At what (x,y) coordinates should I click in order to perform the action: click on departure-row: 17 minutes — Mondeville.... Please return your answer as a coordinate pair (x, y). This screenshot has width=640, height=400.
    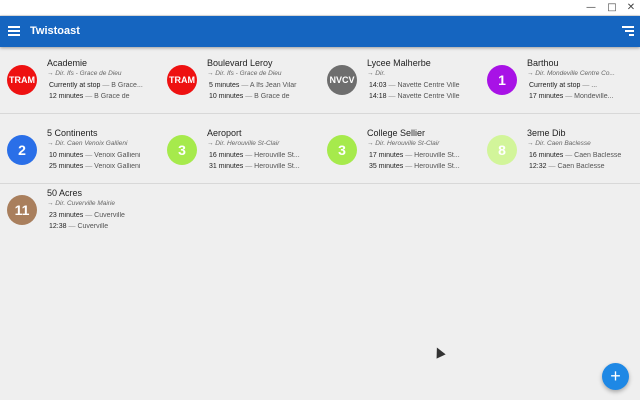
    Looking at the image, I should click on (580, 96).